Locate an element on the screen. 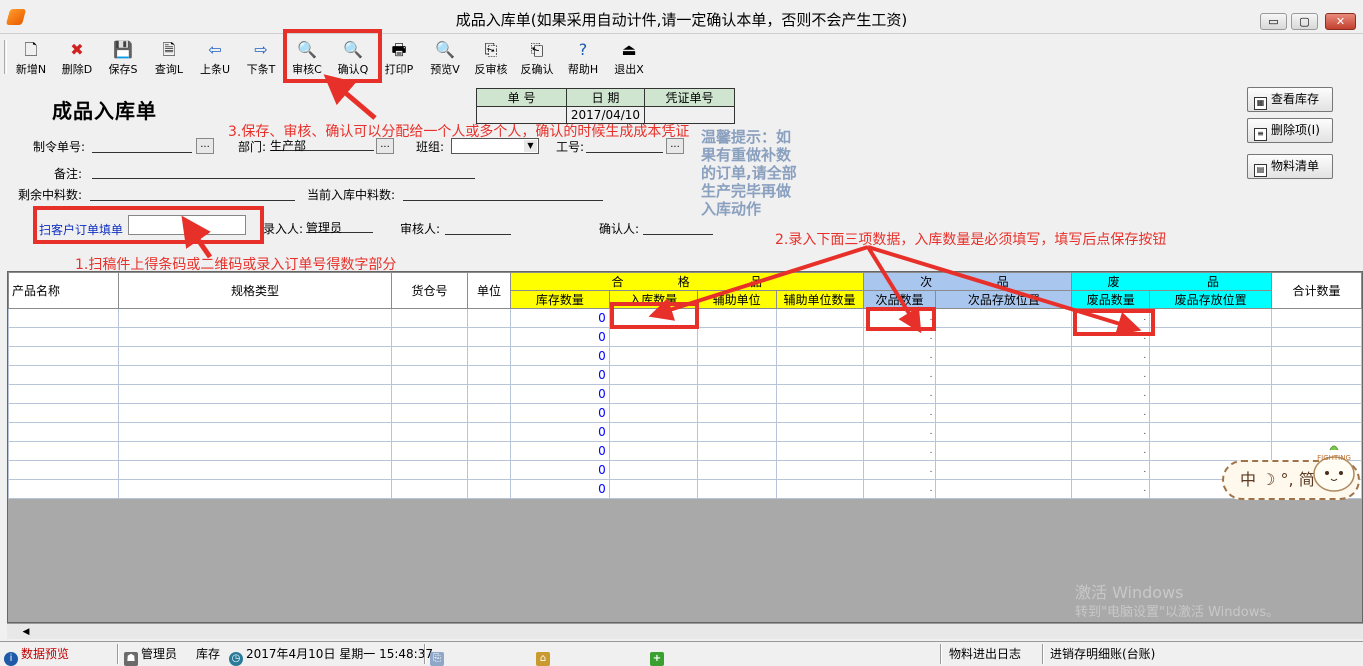 This screenshot has width=1363, height=666. toolbar-button-11: ⎗ 反确认 is located at coordinates (537, 58).